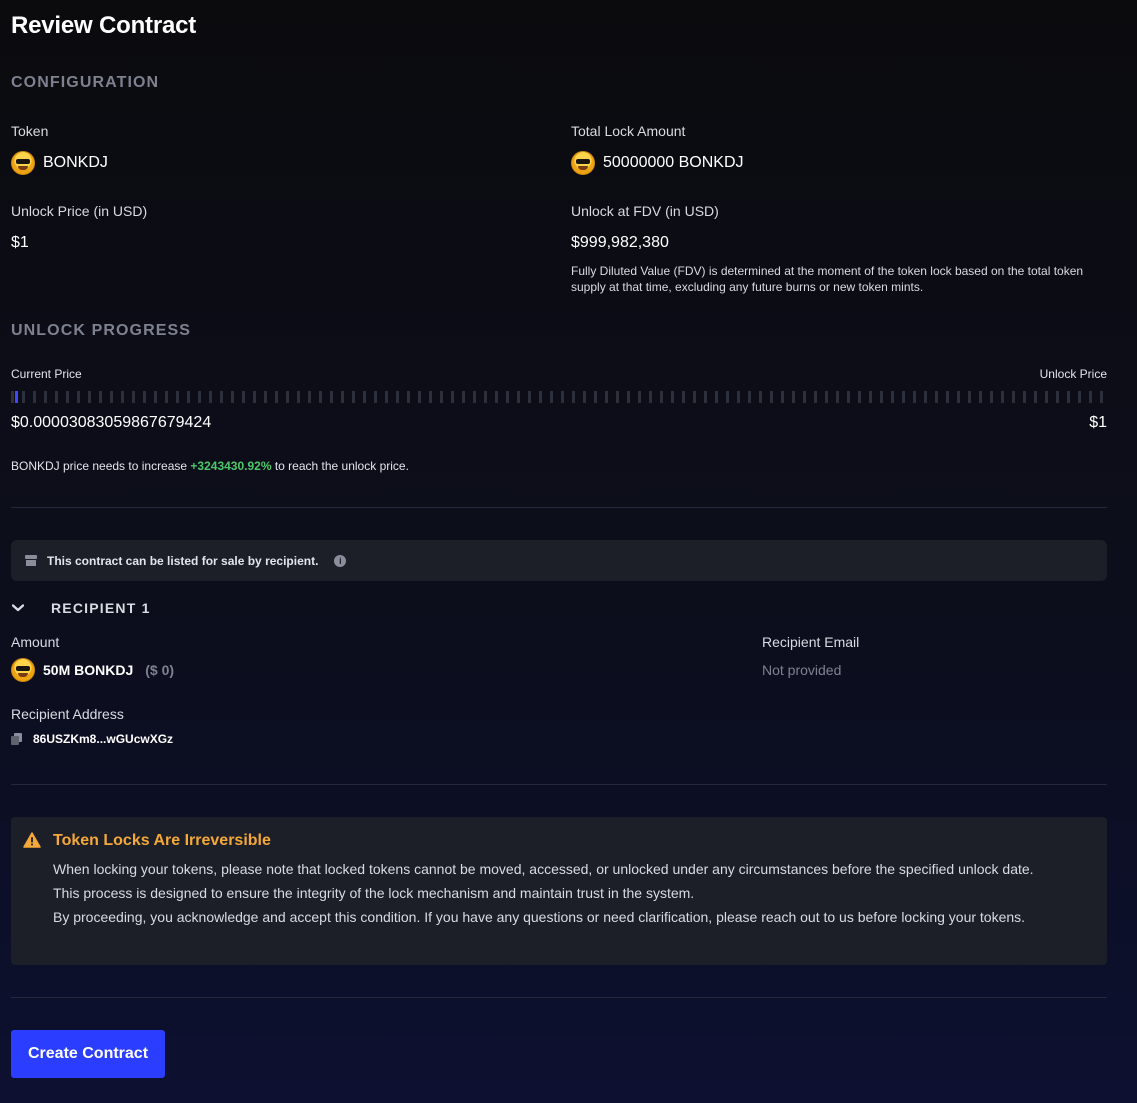  What do you see at coordinates (1098, 422) in the screenshot?
I see `unlock-price-progress-value: $1` at bounding box center [1098, 422].